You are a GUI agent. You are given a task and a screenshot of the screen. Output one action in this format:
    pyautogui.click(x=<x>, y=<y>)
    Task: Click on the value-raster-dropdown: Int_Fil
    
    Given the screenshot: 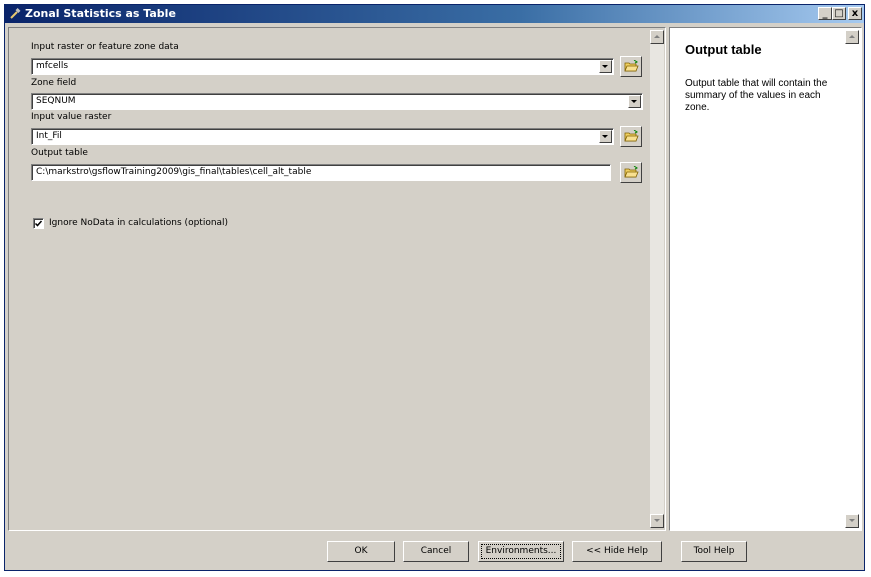 What is the action you would take?
    pyautogui.click(x=322, y=136)
    